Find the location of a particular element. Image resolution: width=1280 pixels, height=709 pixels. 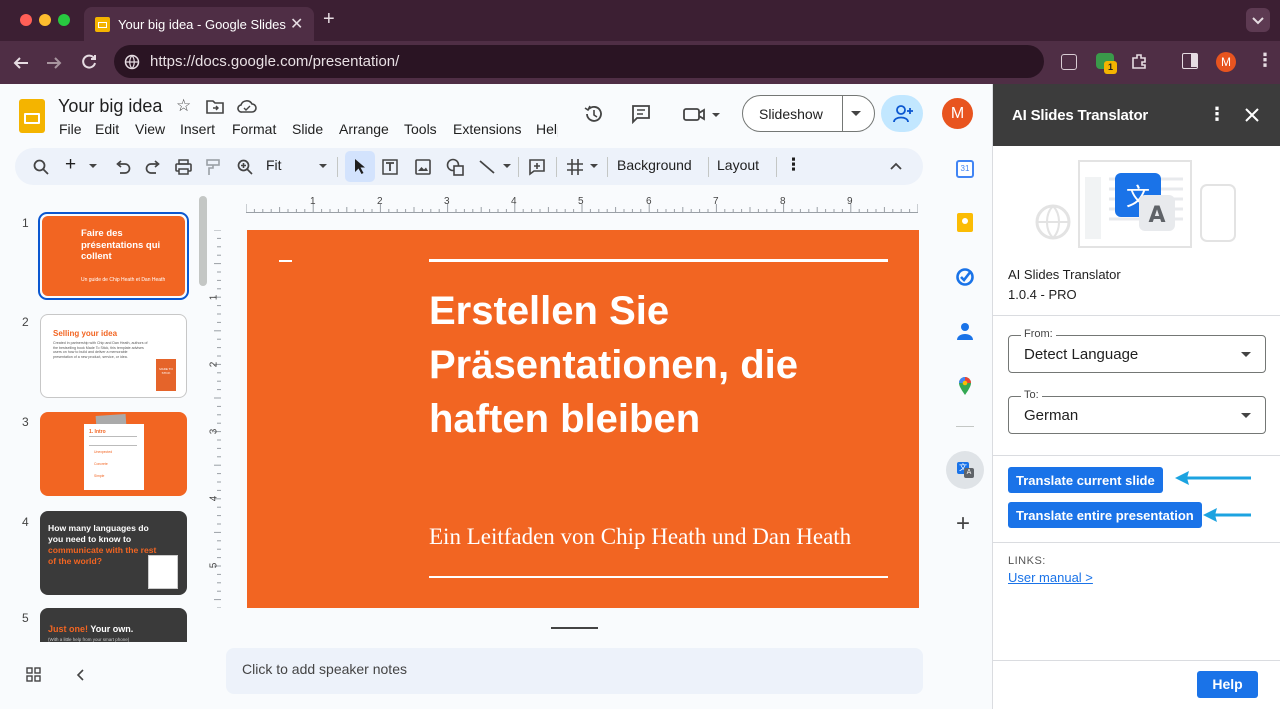

slide-thumbnail-3: 1. Intro Unexpected Concrete Simple is located at coordinates (113, 454).